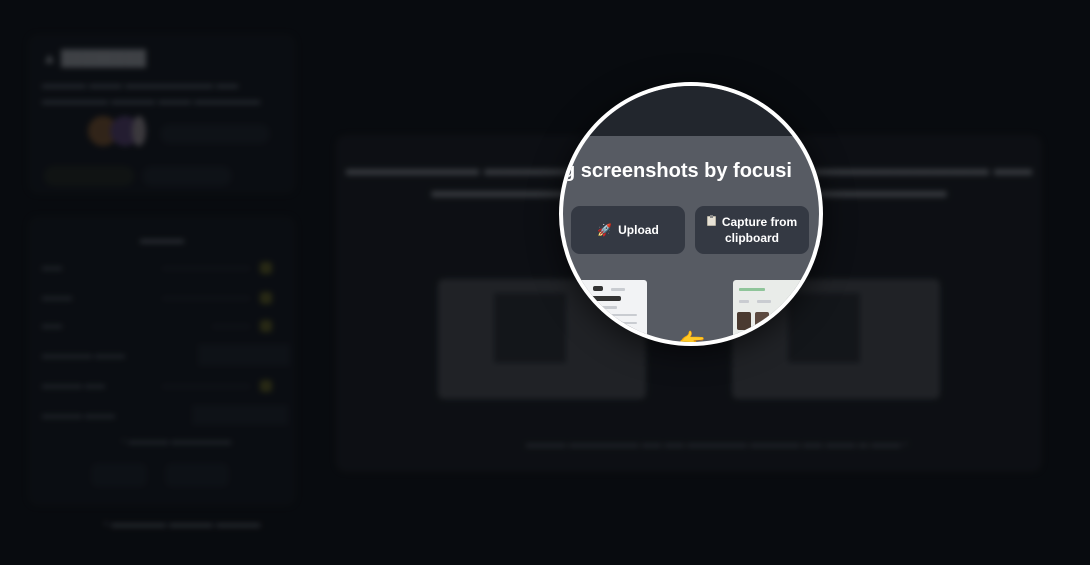  What do you see at coordinates (692, 337) in the screenshot?
I see `pointing-hand-icon: 👉` at bounding box center [692, 337].